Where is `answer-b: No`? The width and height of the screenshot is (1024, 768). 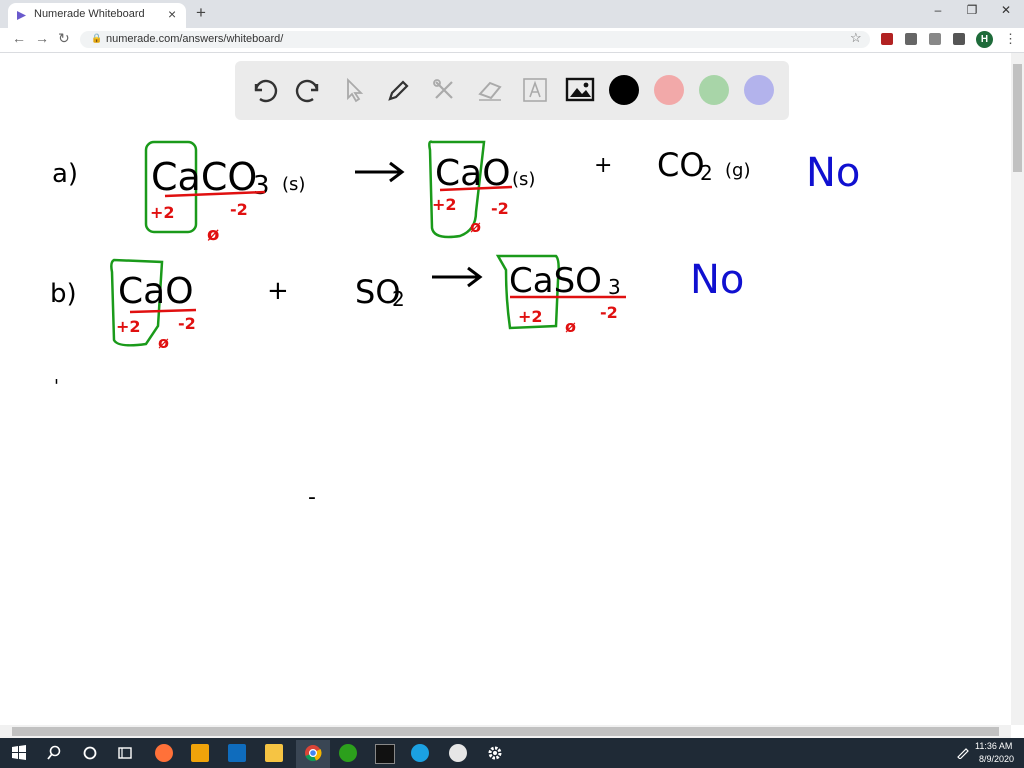 answer-b: No is located at coordinates (717, 280).